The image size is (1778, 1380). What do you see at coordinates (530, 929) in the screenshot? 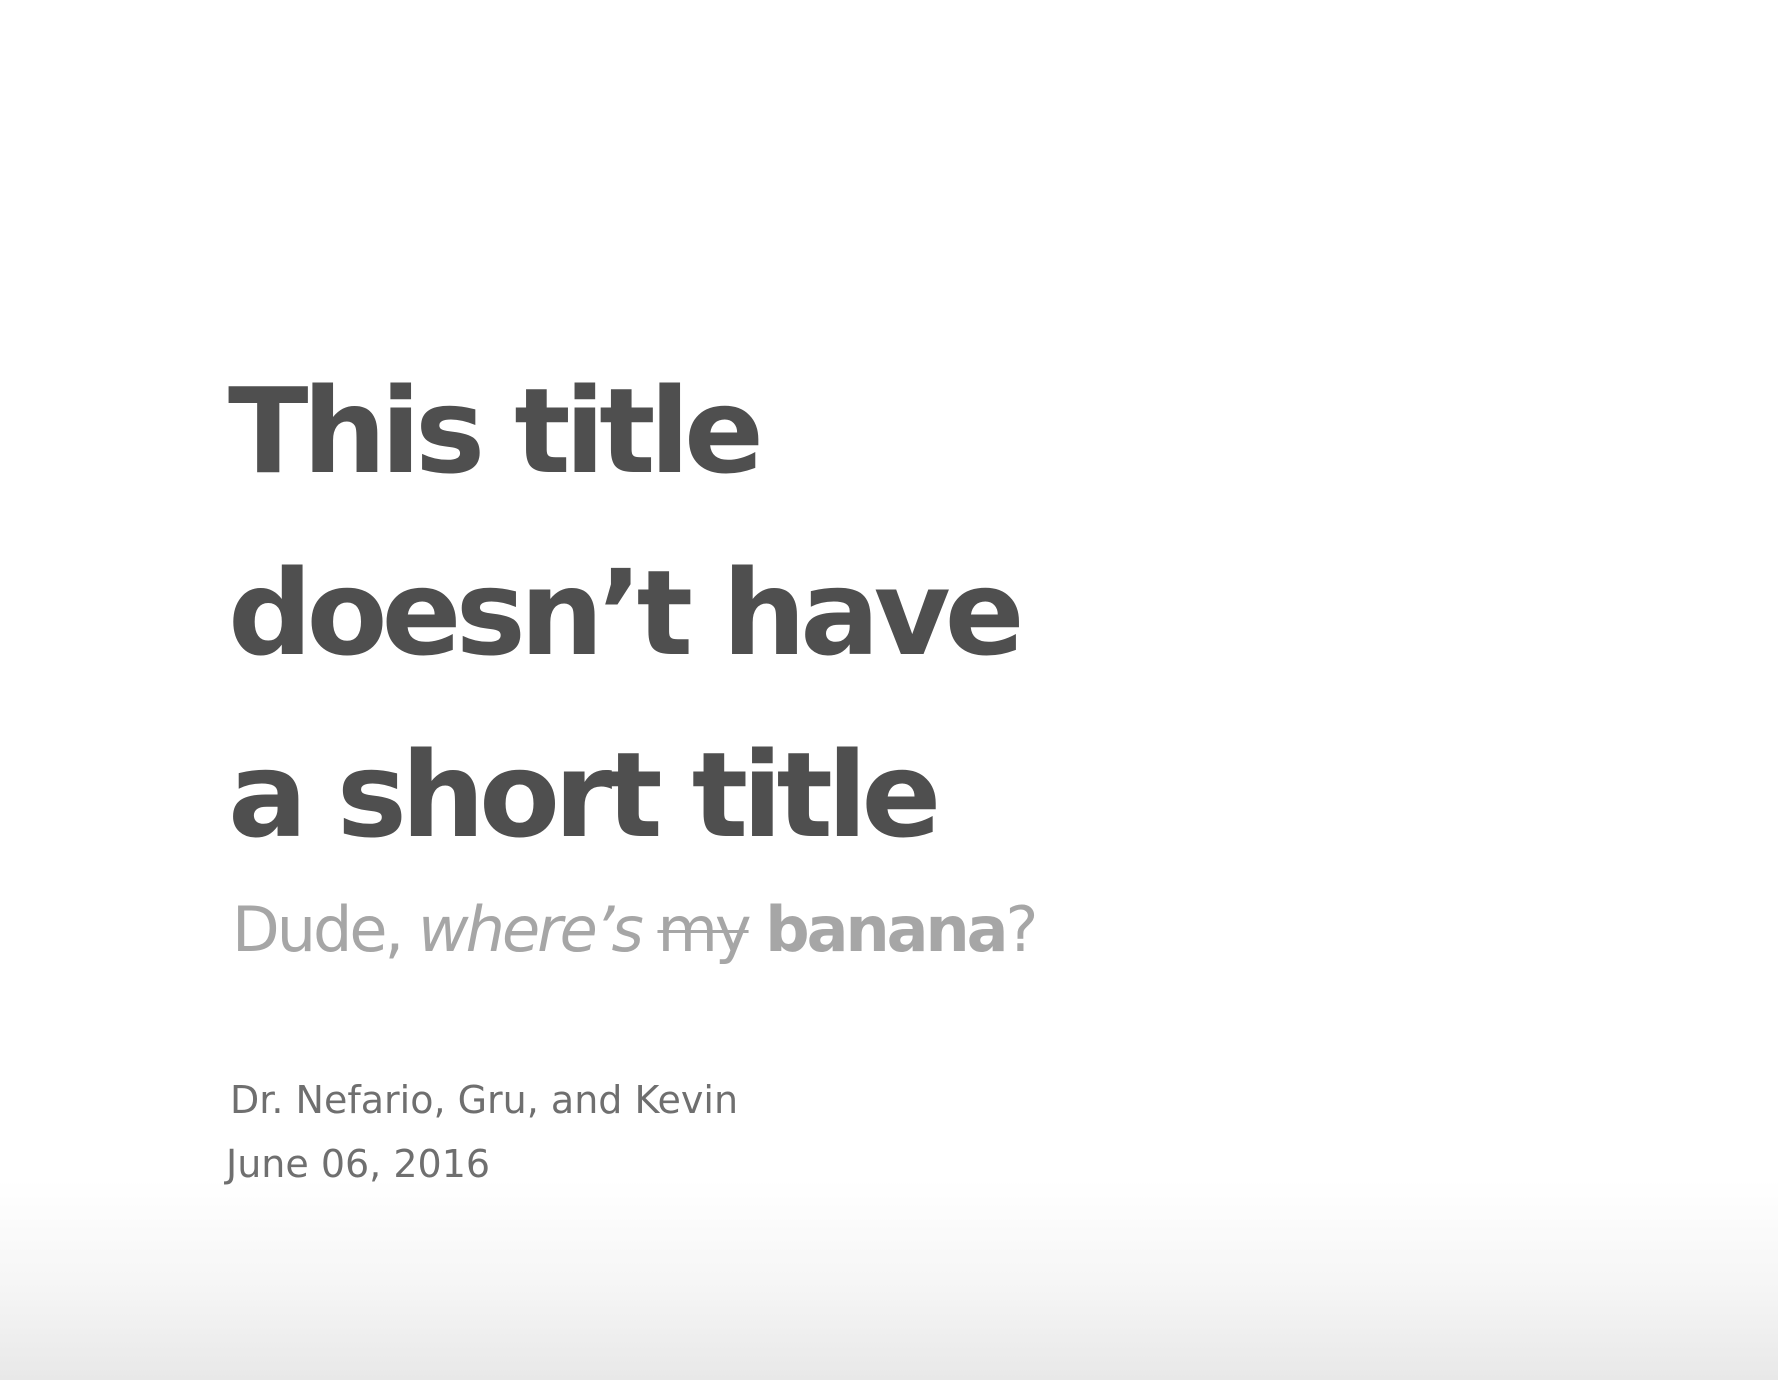
I see `subtitle-italic-text: where’s` at bounding box center [530, 929].